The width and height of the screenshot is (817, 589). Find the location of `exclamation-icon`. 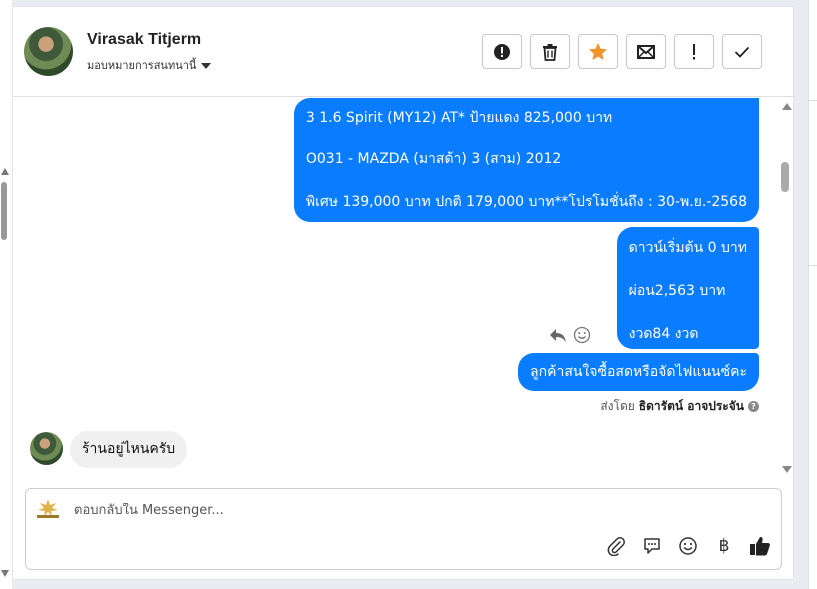

exclamation-icon is located at coordinates (694, 51).